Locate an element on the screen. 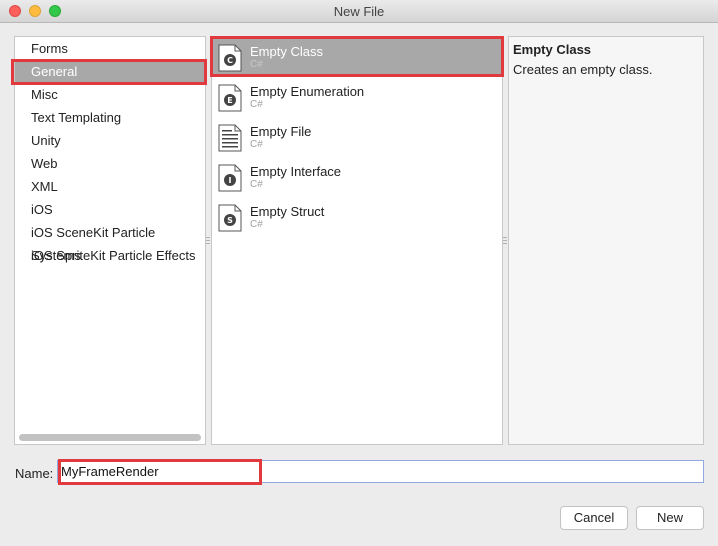  interface-file-icon: I is located at coordinates (230, 178).